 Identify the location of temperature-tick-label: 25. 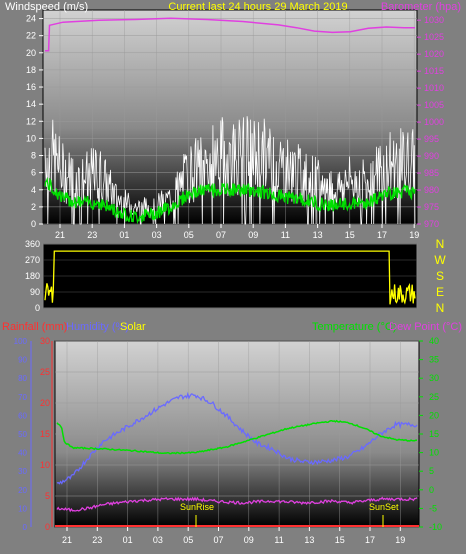
(434, 397).